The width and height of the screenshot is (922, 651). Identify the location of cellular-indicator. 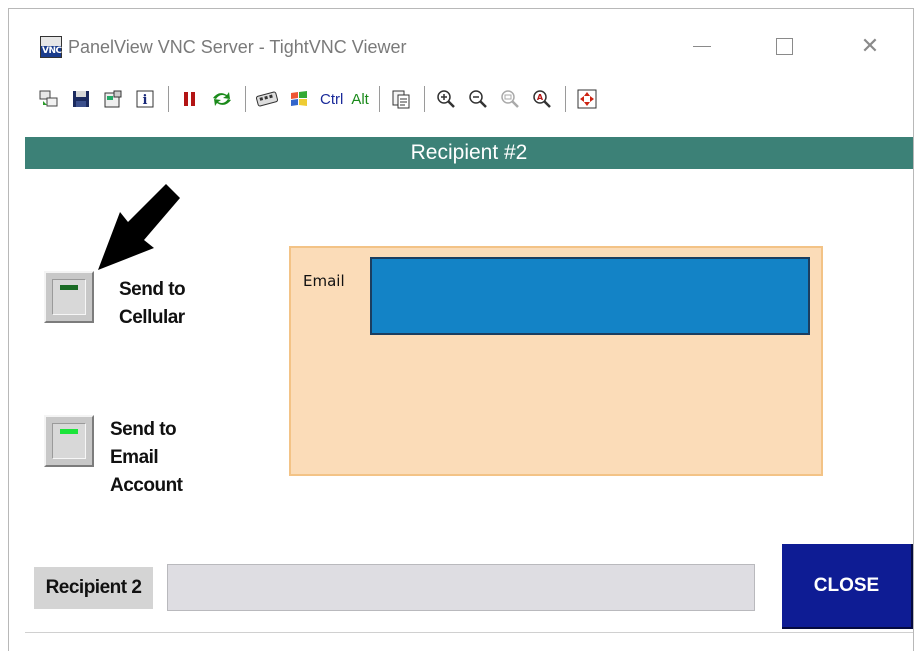
(69, 287).